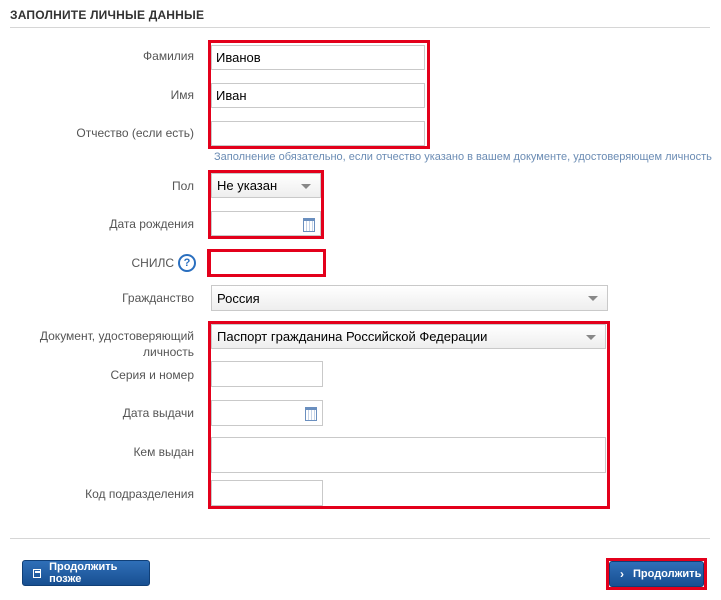 The height and width of the screenshot is (600, 721). I want to click on document-label-line2: личность, so click(168, 352).